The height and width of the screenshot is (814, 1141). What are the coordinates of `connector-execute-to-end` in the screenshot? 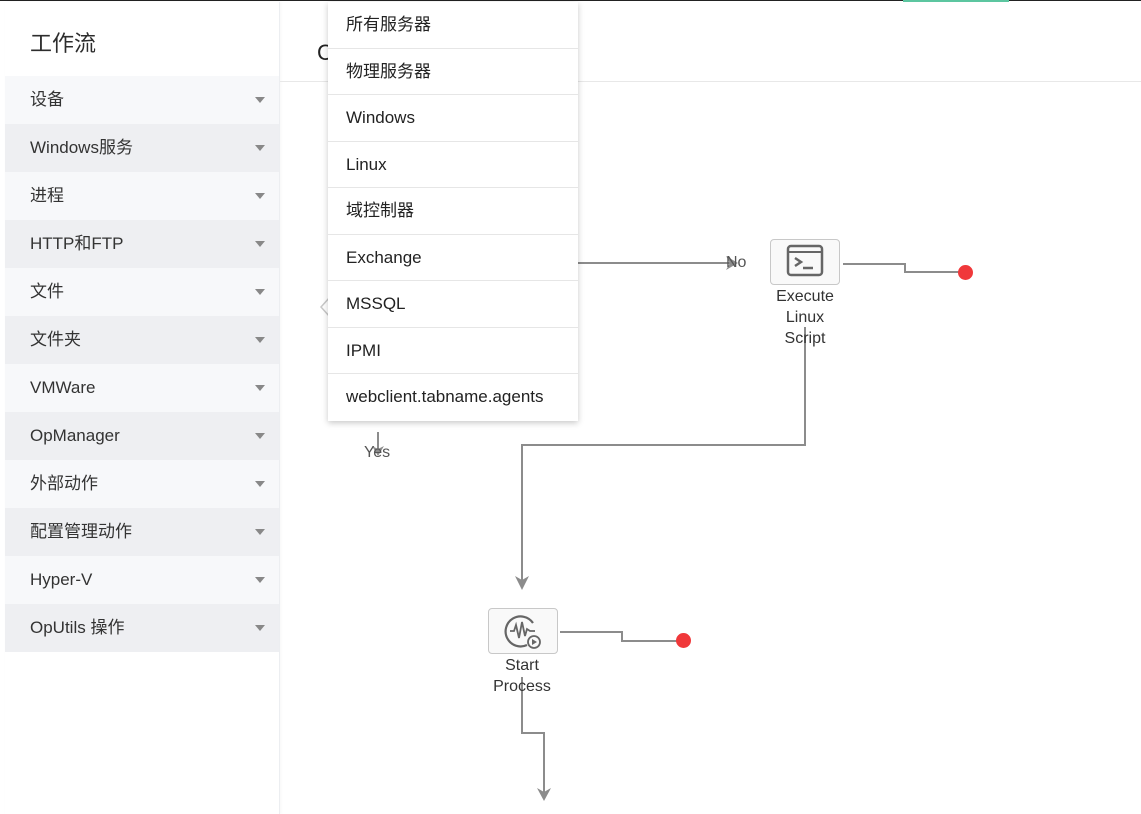 It's located at (901, 268).